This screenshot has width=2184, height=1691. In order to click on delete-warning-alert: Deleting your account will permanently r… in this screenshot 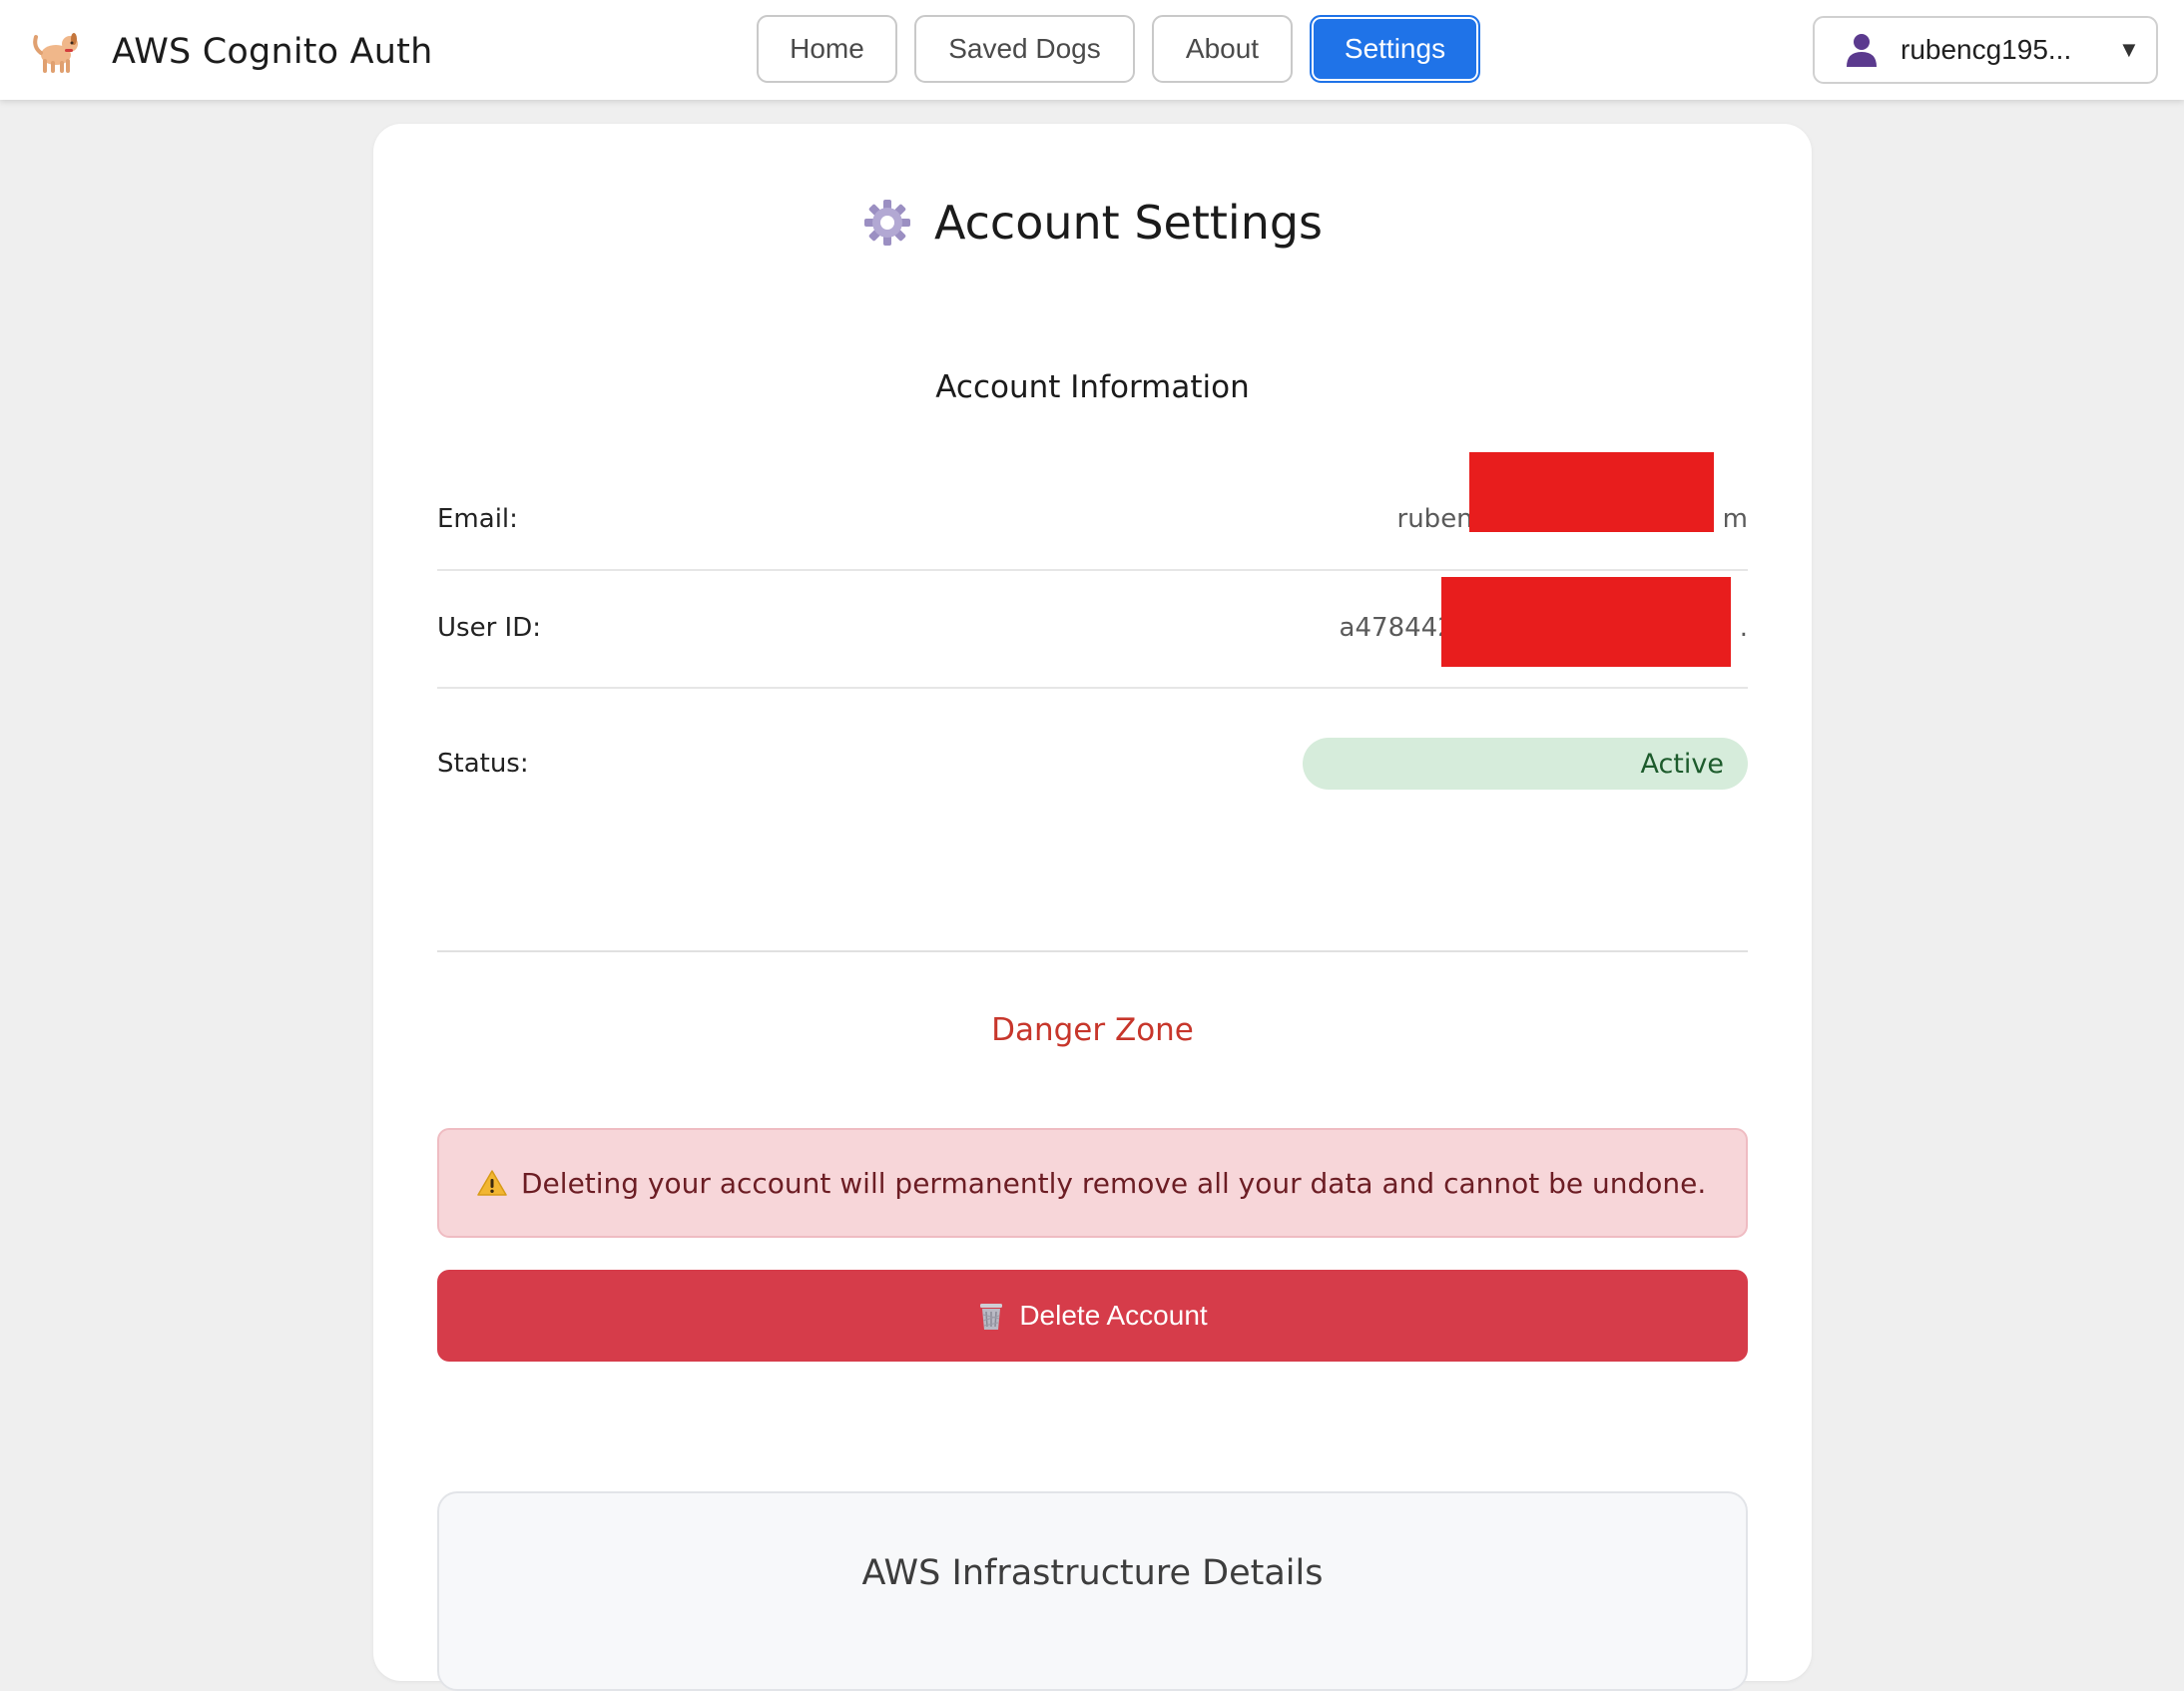, I will do `click(1092, 1183)`.